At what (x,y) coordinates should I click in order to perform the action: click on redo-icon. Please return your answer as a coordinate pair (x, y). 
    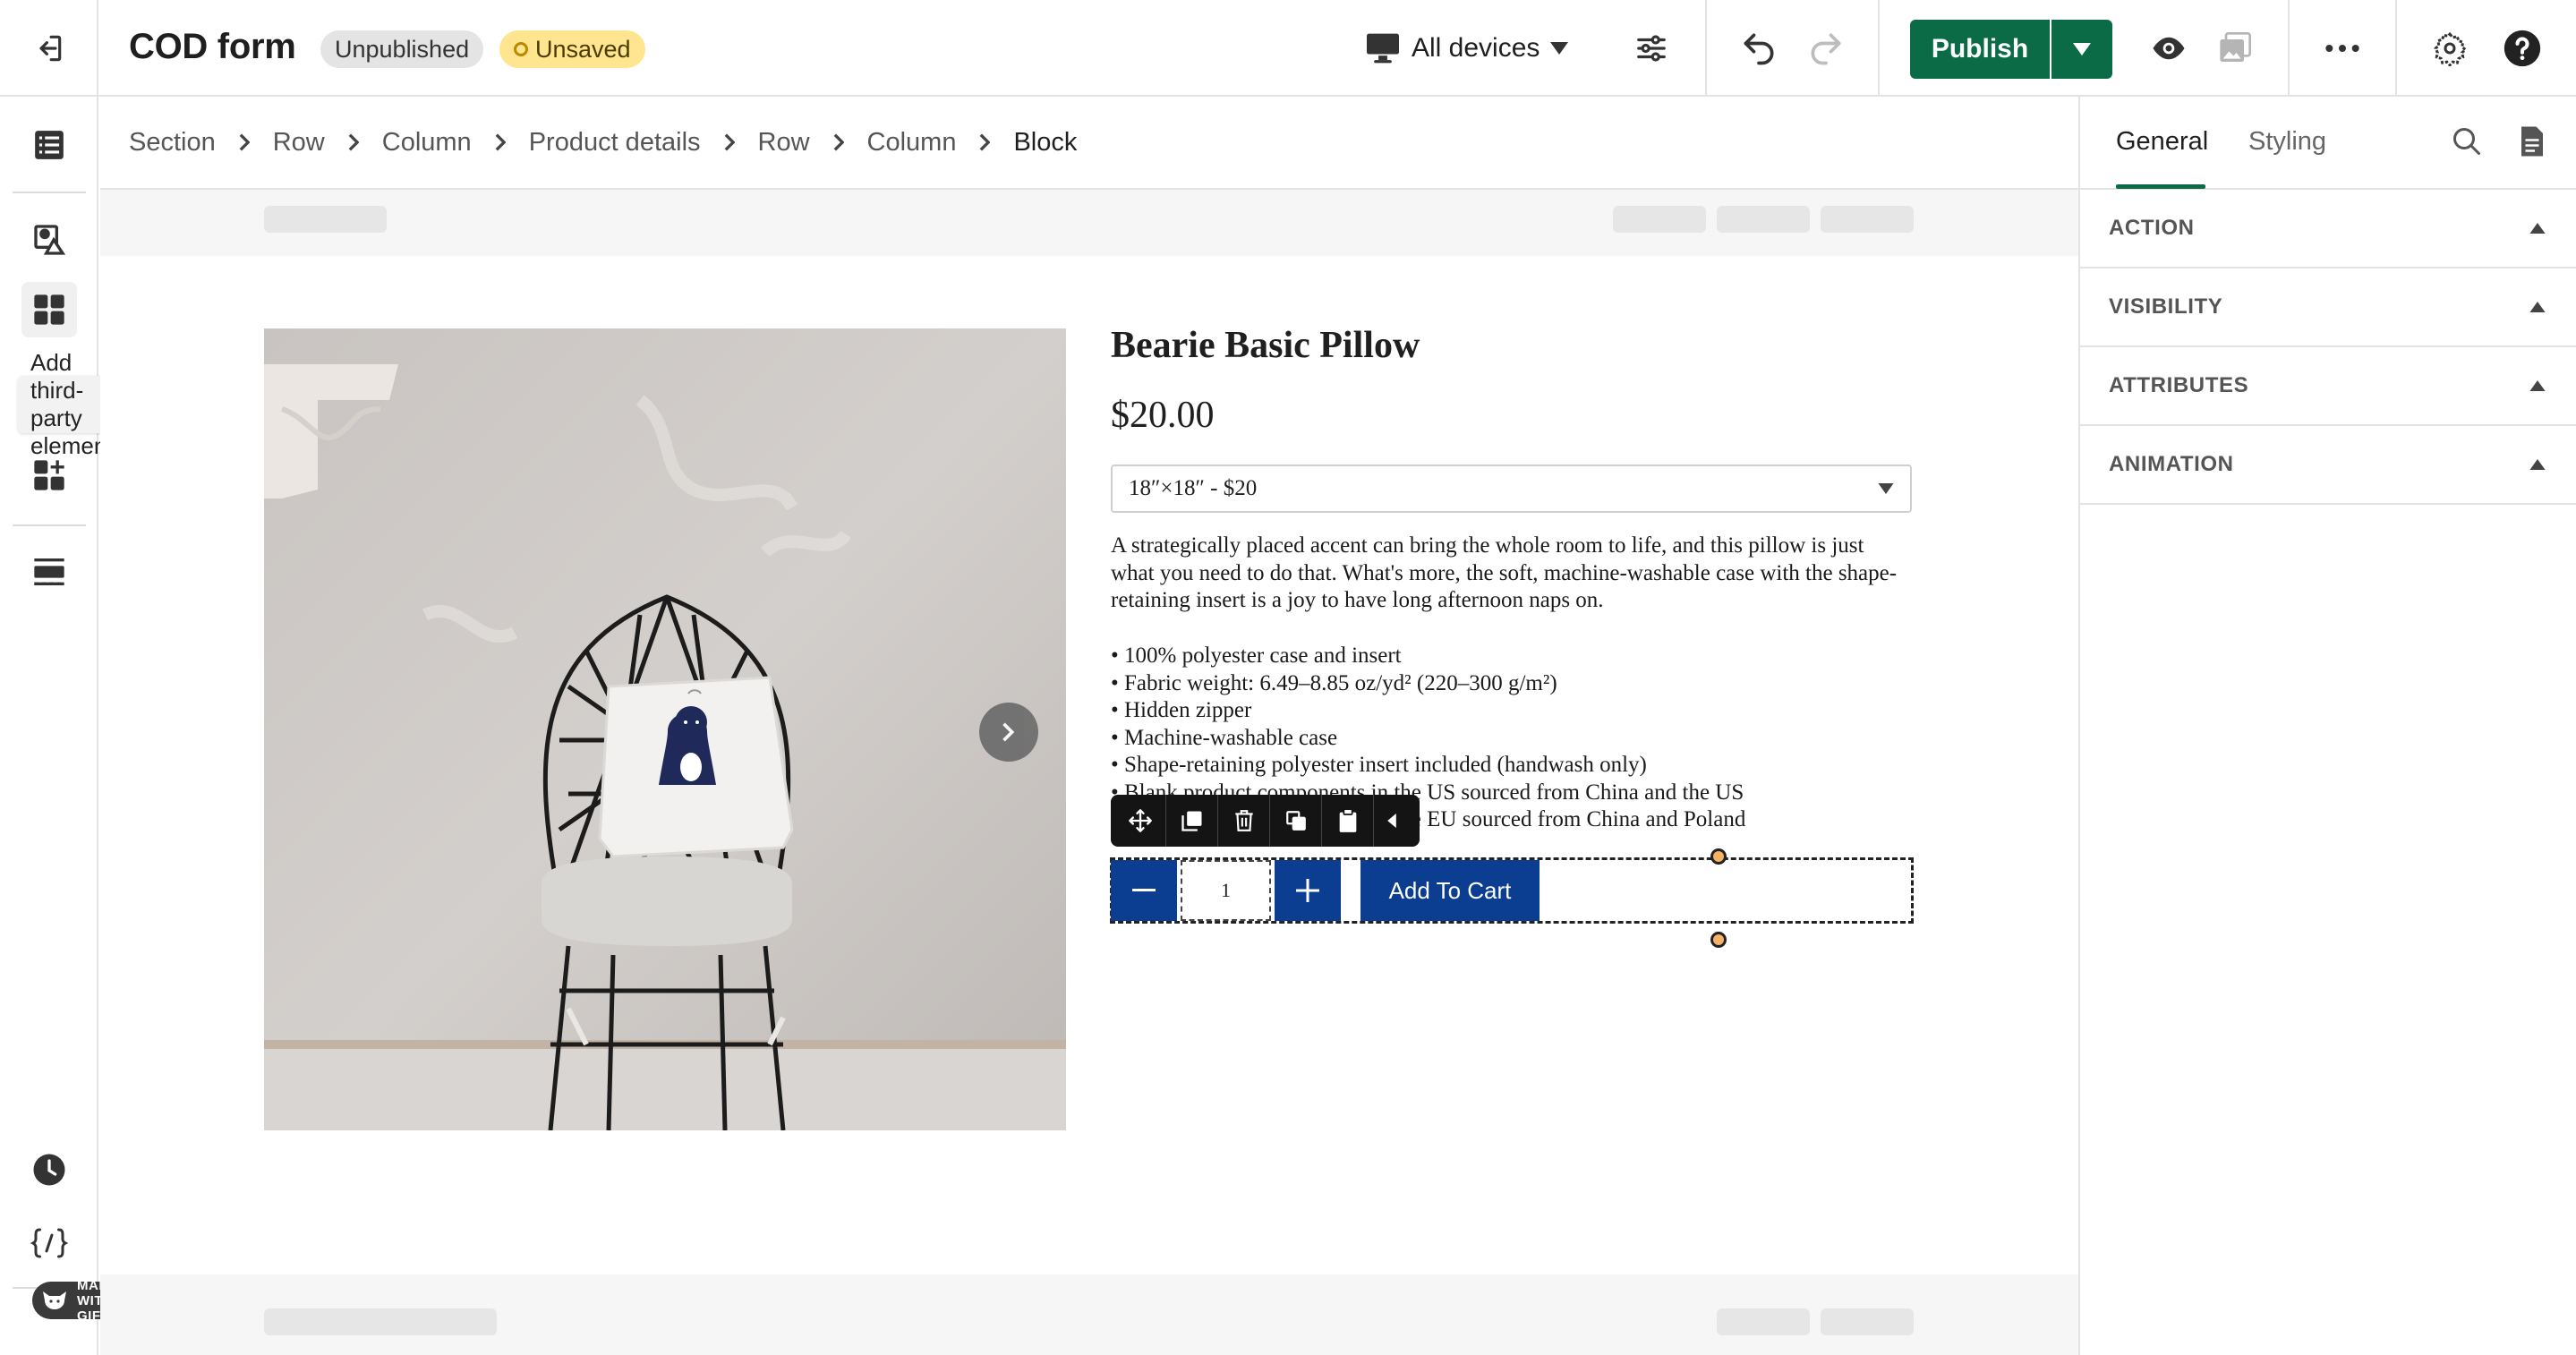
    Looking at the image, I should click on (1826, 48).